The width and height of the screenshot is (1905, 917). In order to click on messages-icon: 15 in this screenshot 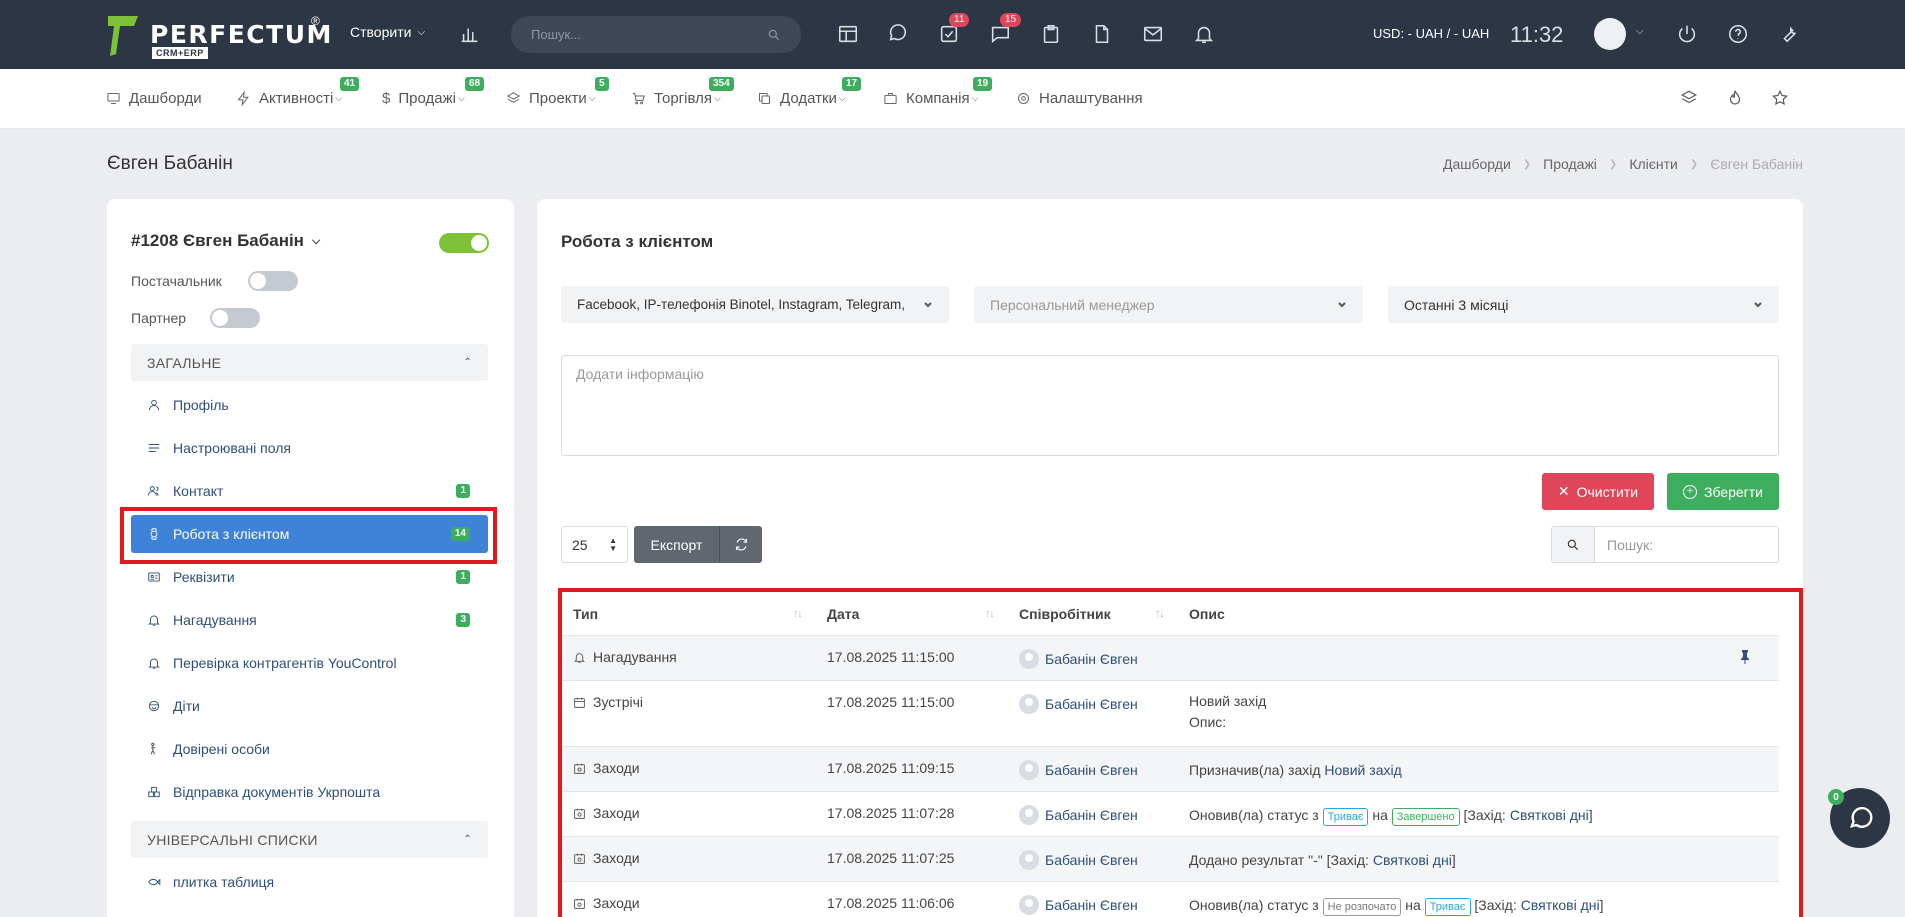, I will do `click(1005, 29)`.